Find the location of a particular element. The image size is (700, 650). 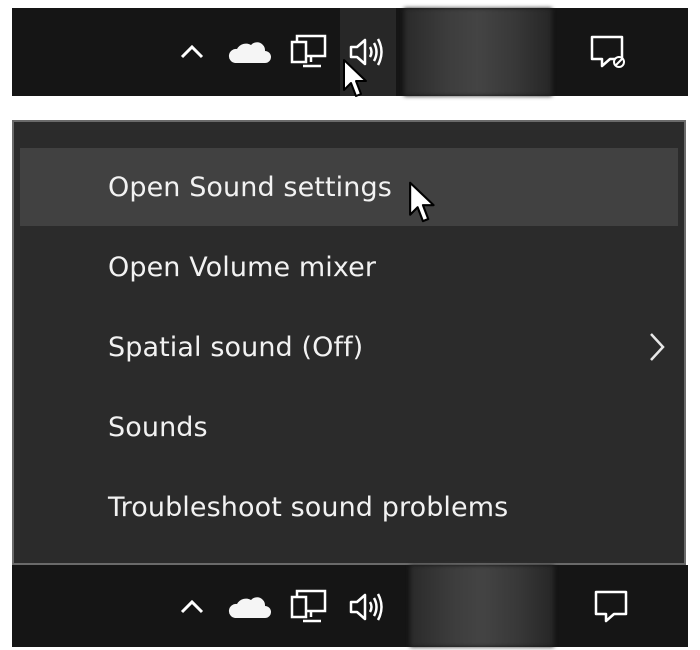

volume-icon is located at coordinates (366, 607).